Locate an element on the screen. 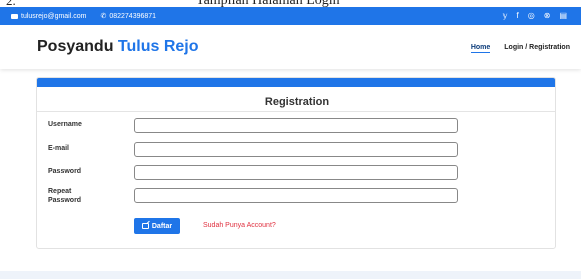 This screenshot has width=581, height=279. contact-email: tulusrejo@gmail.com is located at coordinates (53, 16).